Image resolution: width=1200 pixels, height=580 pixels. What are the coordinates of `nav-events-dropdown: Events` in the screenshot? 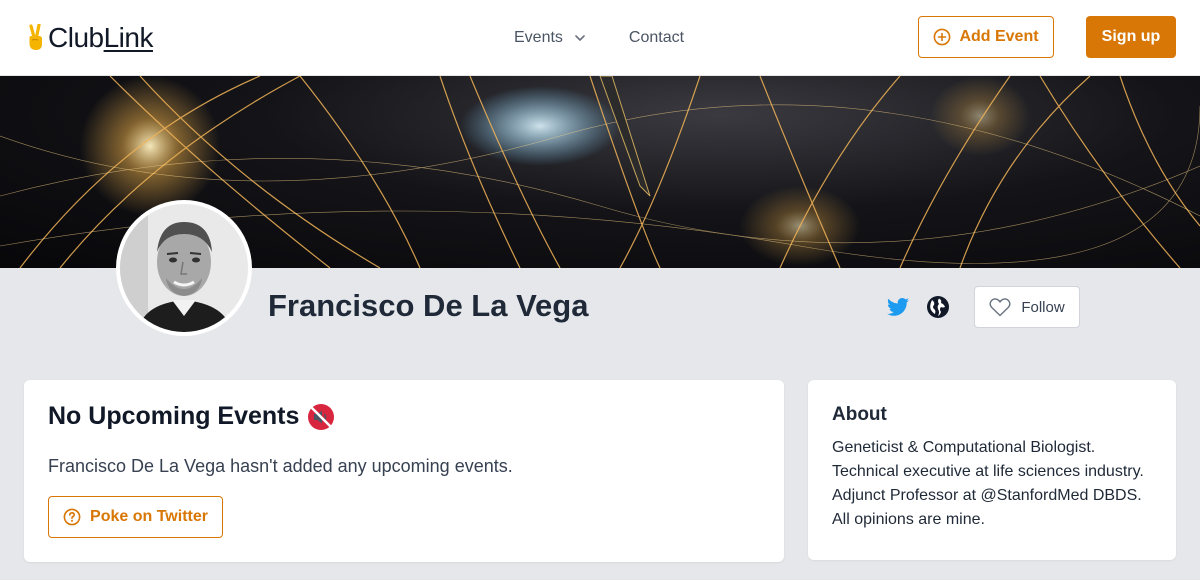 It's located at (550, 38).